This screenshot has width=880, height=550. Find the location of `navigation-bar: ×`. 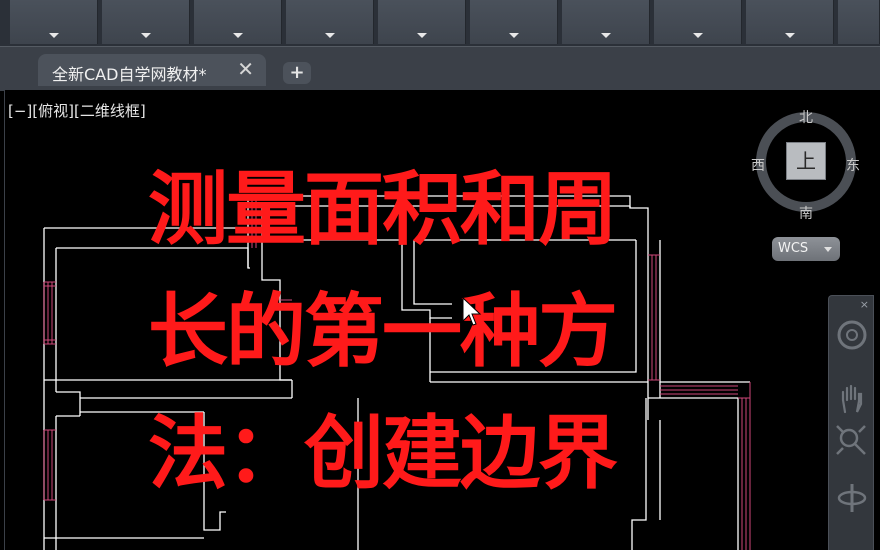

navigation-bar: × is located at coordinates (851, 422).